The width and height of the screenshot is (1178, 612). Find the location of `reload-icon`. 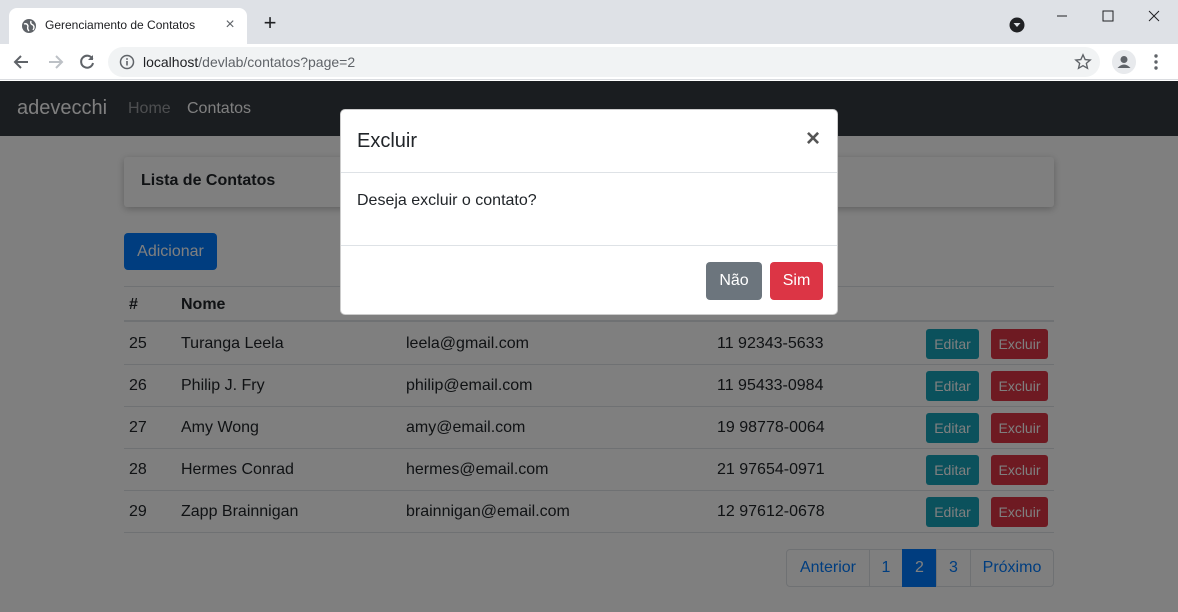

reload-icon is located at coordinates (87, 62).